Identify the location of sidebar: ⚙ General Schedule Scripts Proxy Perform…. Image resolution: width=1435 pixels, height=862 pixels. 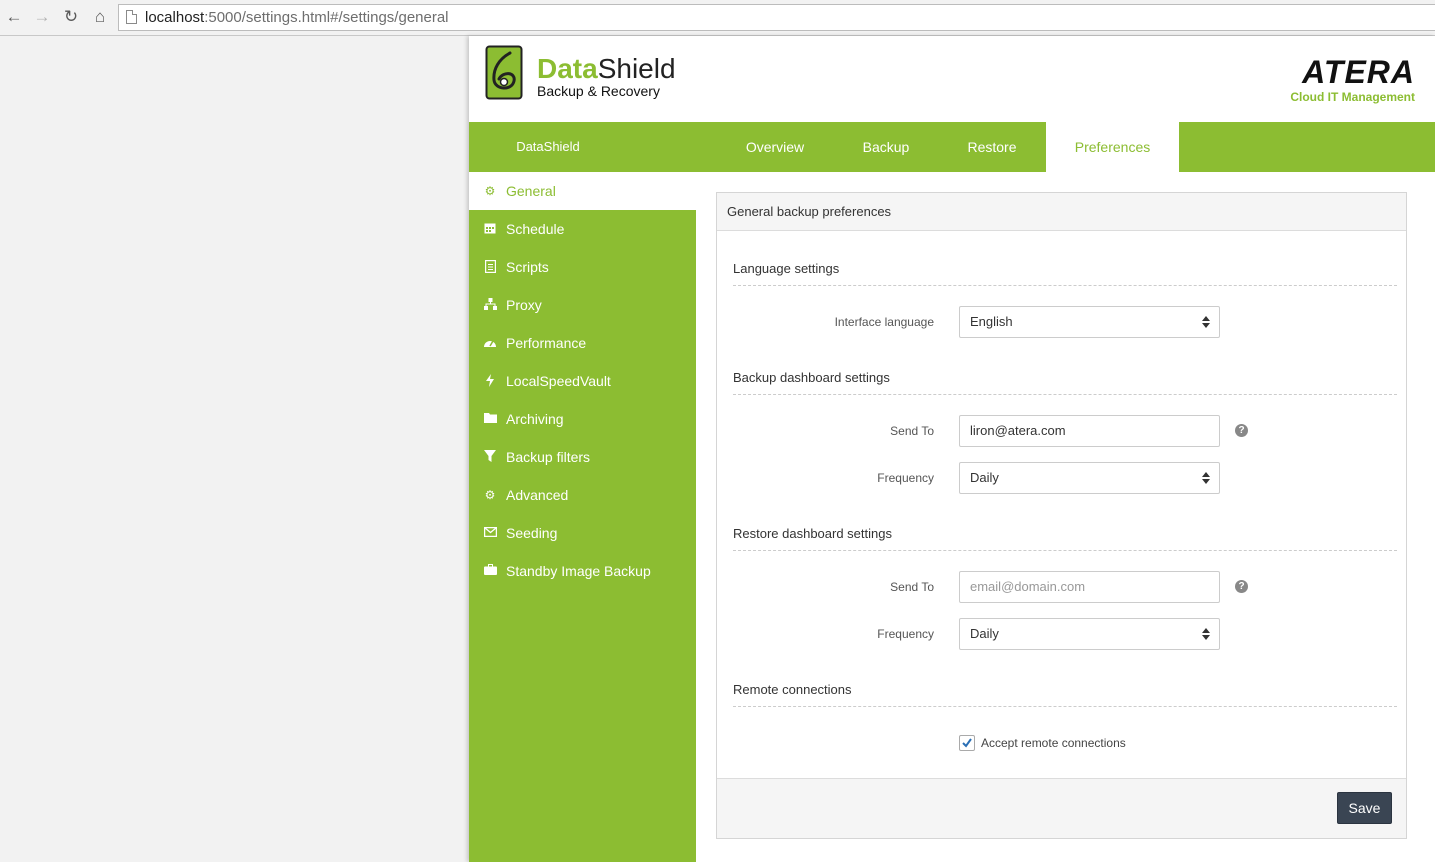
(582, 517).